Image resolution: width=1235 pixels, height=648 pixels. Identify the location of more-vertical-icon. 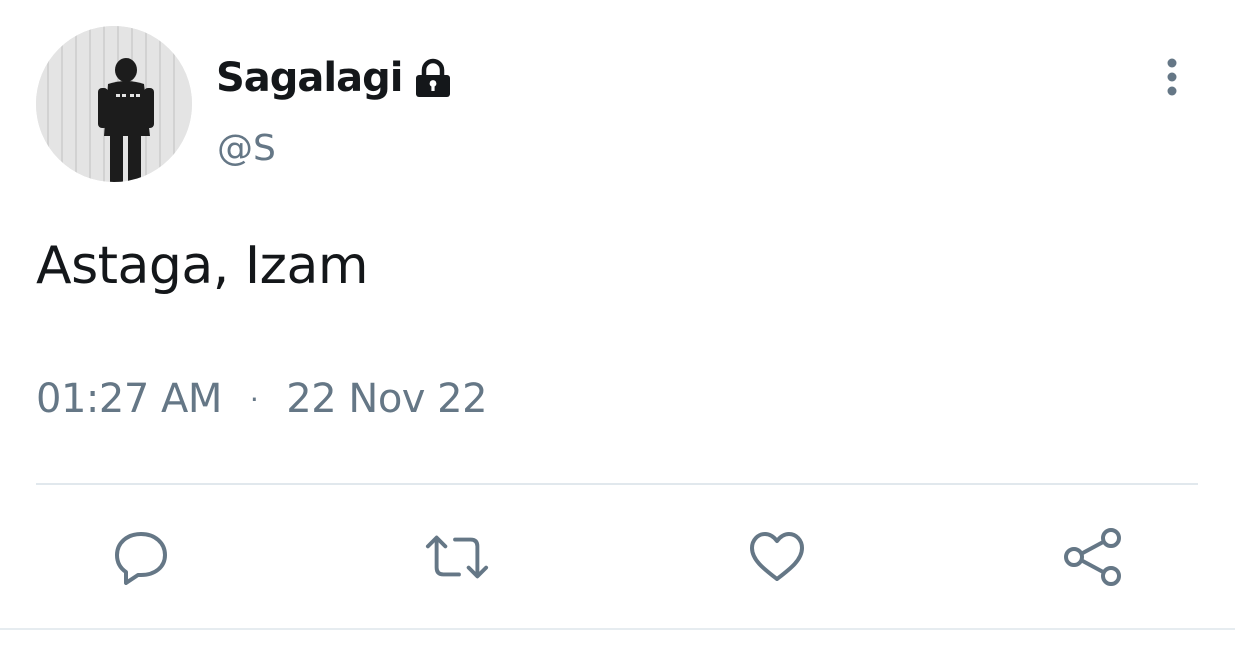
(1172, 77).